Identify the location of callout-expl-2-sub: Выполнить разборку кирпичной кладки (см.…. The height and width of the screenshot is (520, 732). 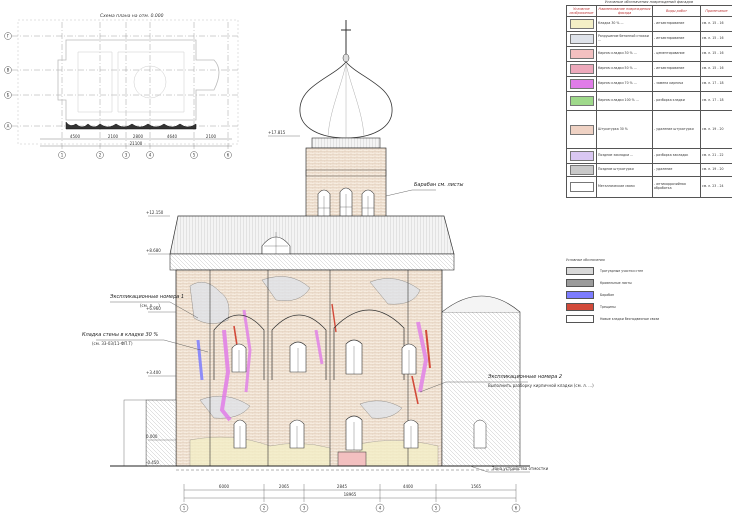
(541, 385).